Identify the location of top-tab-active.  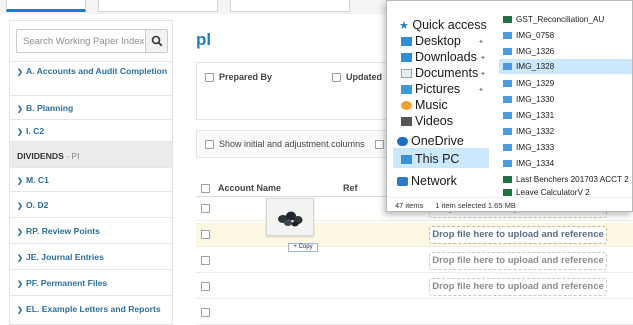
(46, 6).